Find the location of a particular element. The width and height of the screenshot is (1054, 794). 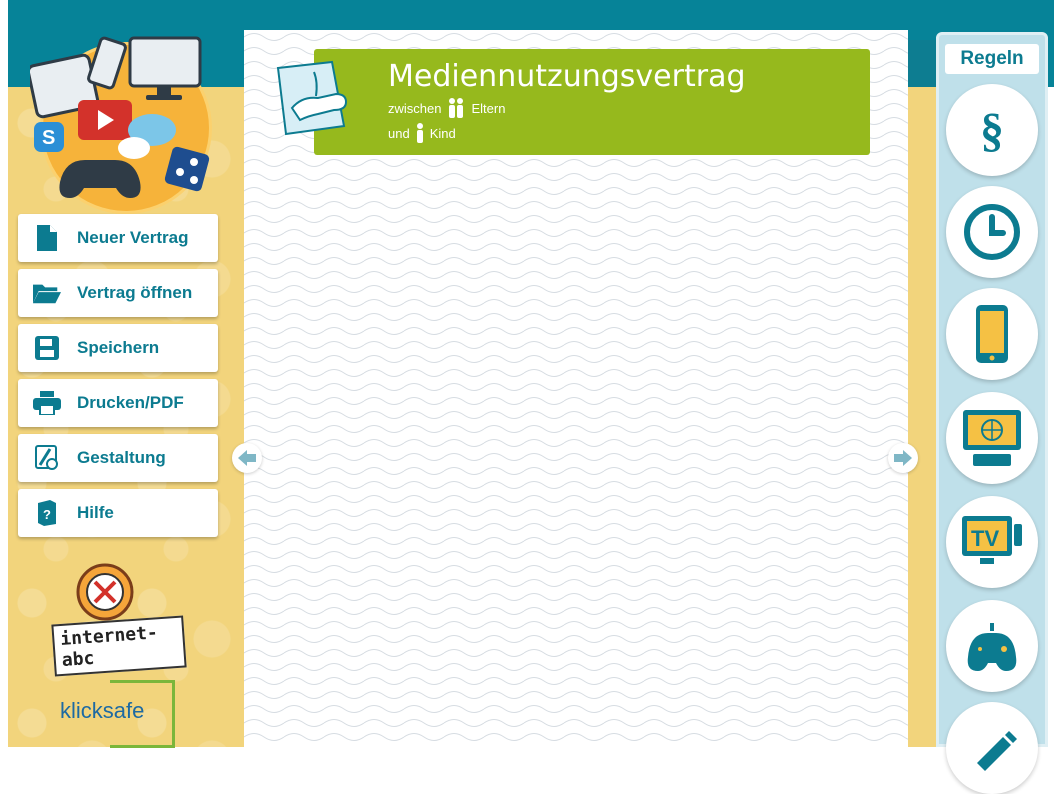

banner-parties-line2: und Kind is located at coordinates (422, 133).